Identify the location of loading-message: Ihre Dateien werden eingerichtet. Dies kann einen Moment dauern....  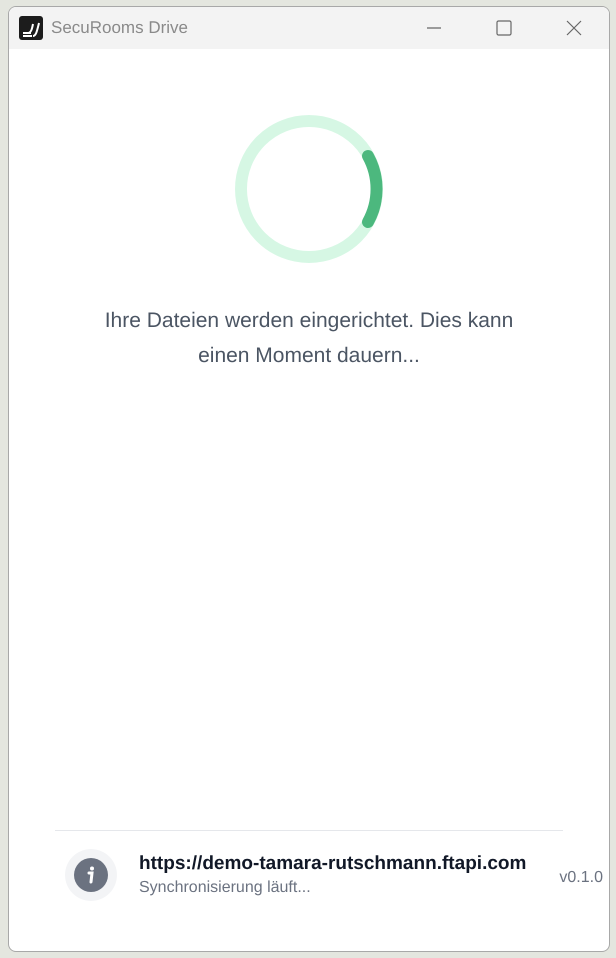
(309, 338).